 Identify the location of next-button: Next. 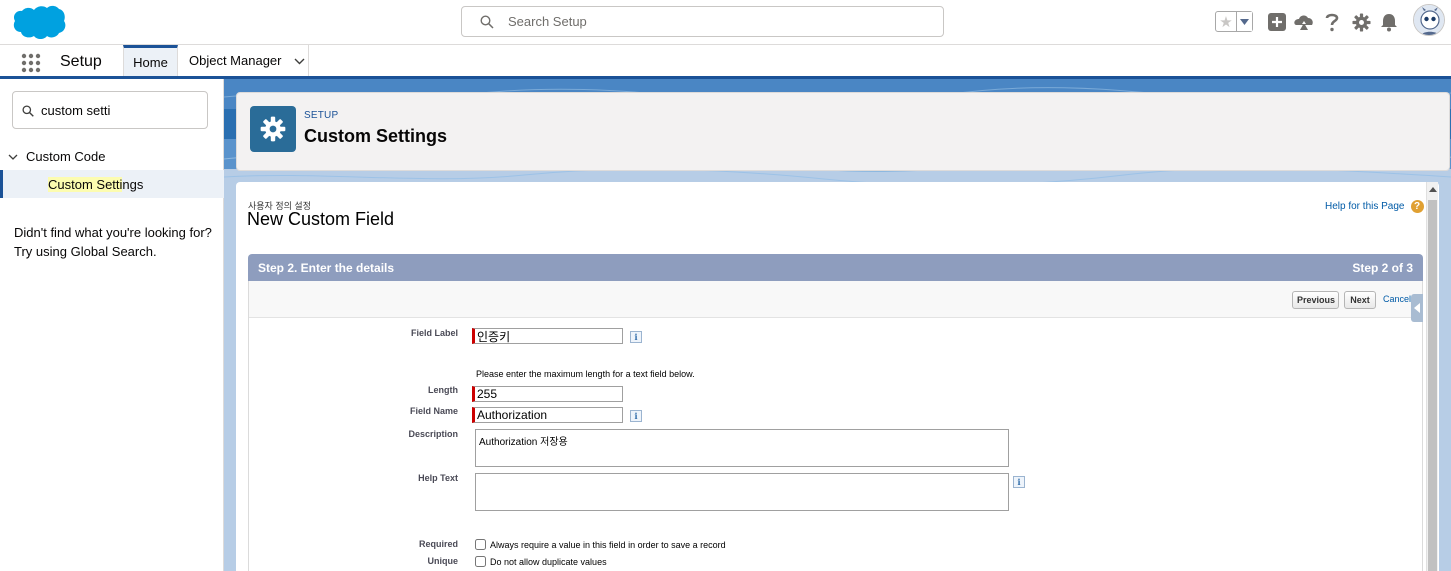
(1360, 300).